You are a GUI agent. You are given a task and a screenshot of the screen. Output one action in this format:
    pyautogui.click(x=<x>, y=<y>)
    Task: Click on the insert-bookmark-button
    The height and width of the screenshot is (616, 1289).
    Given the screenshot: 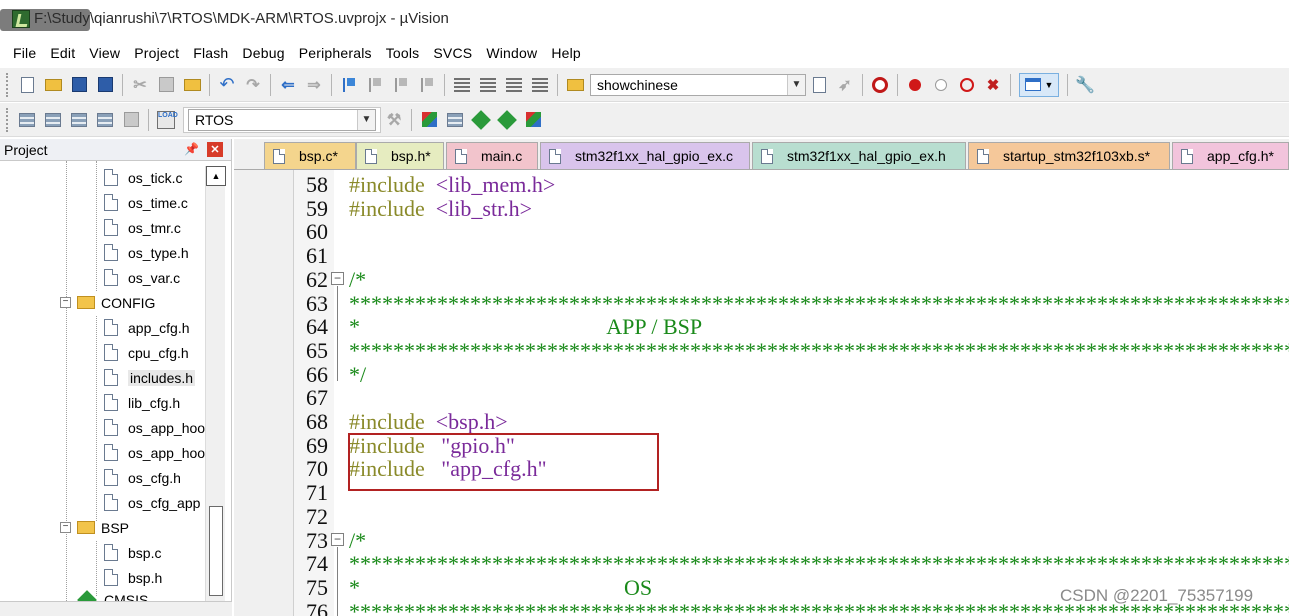 What is the action you would take?
    pyautogui.click(x=349, y=85)
    